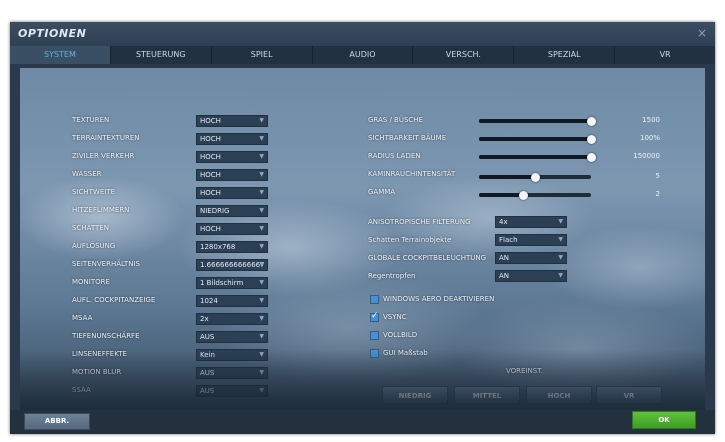  I want to click on tree-visibility-slider, so click(537, 139).